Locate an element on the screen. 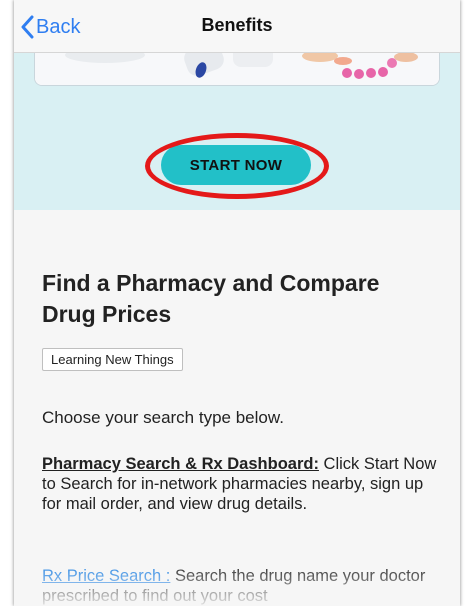 This screenshot has height=606, width=468. category-tag: Learning New Things is located at coordinates (112, 359).